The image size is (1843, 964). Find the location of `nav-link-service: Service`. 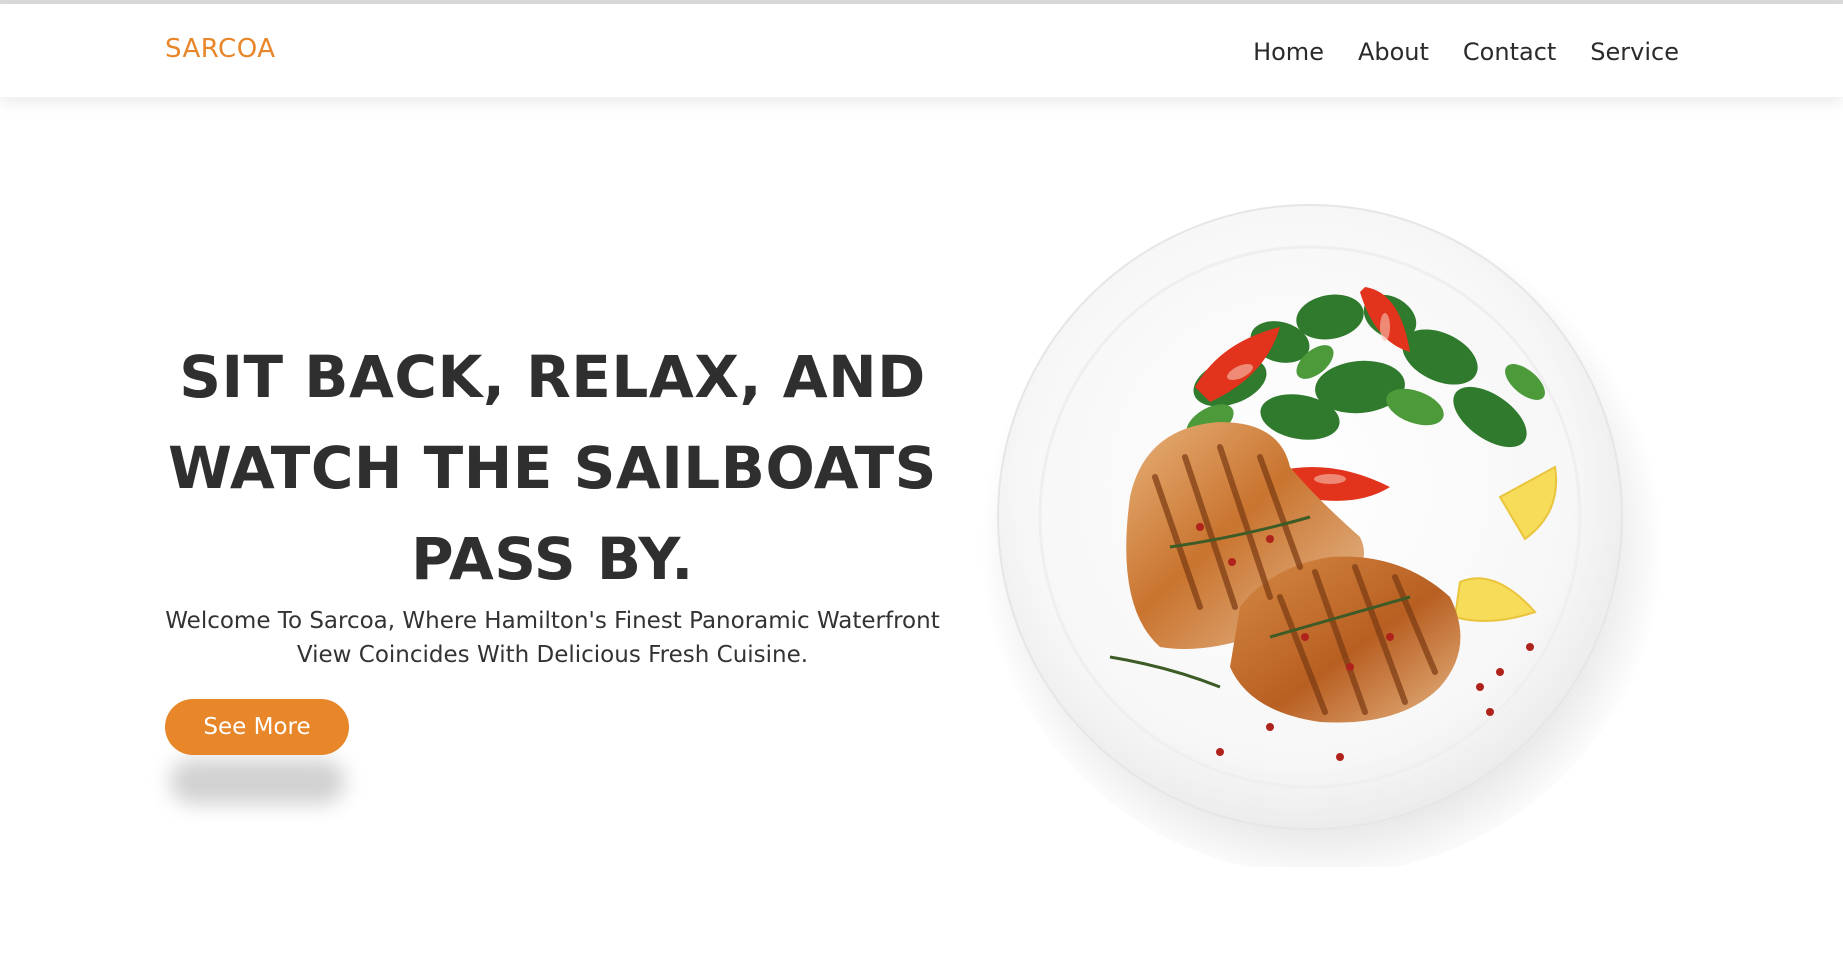

nav-link-service: Service is located at coordinates (1634, 52).